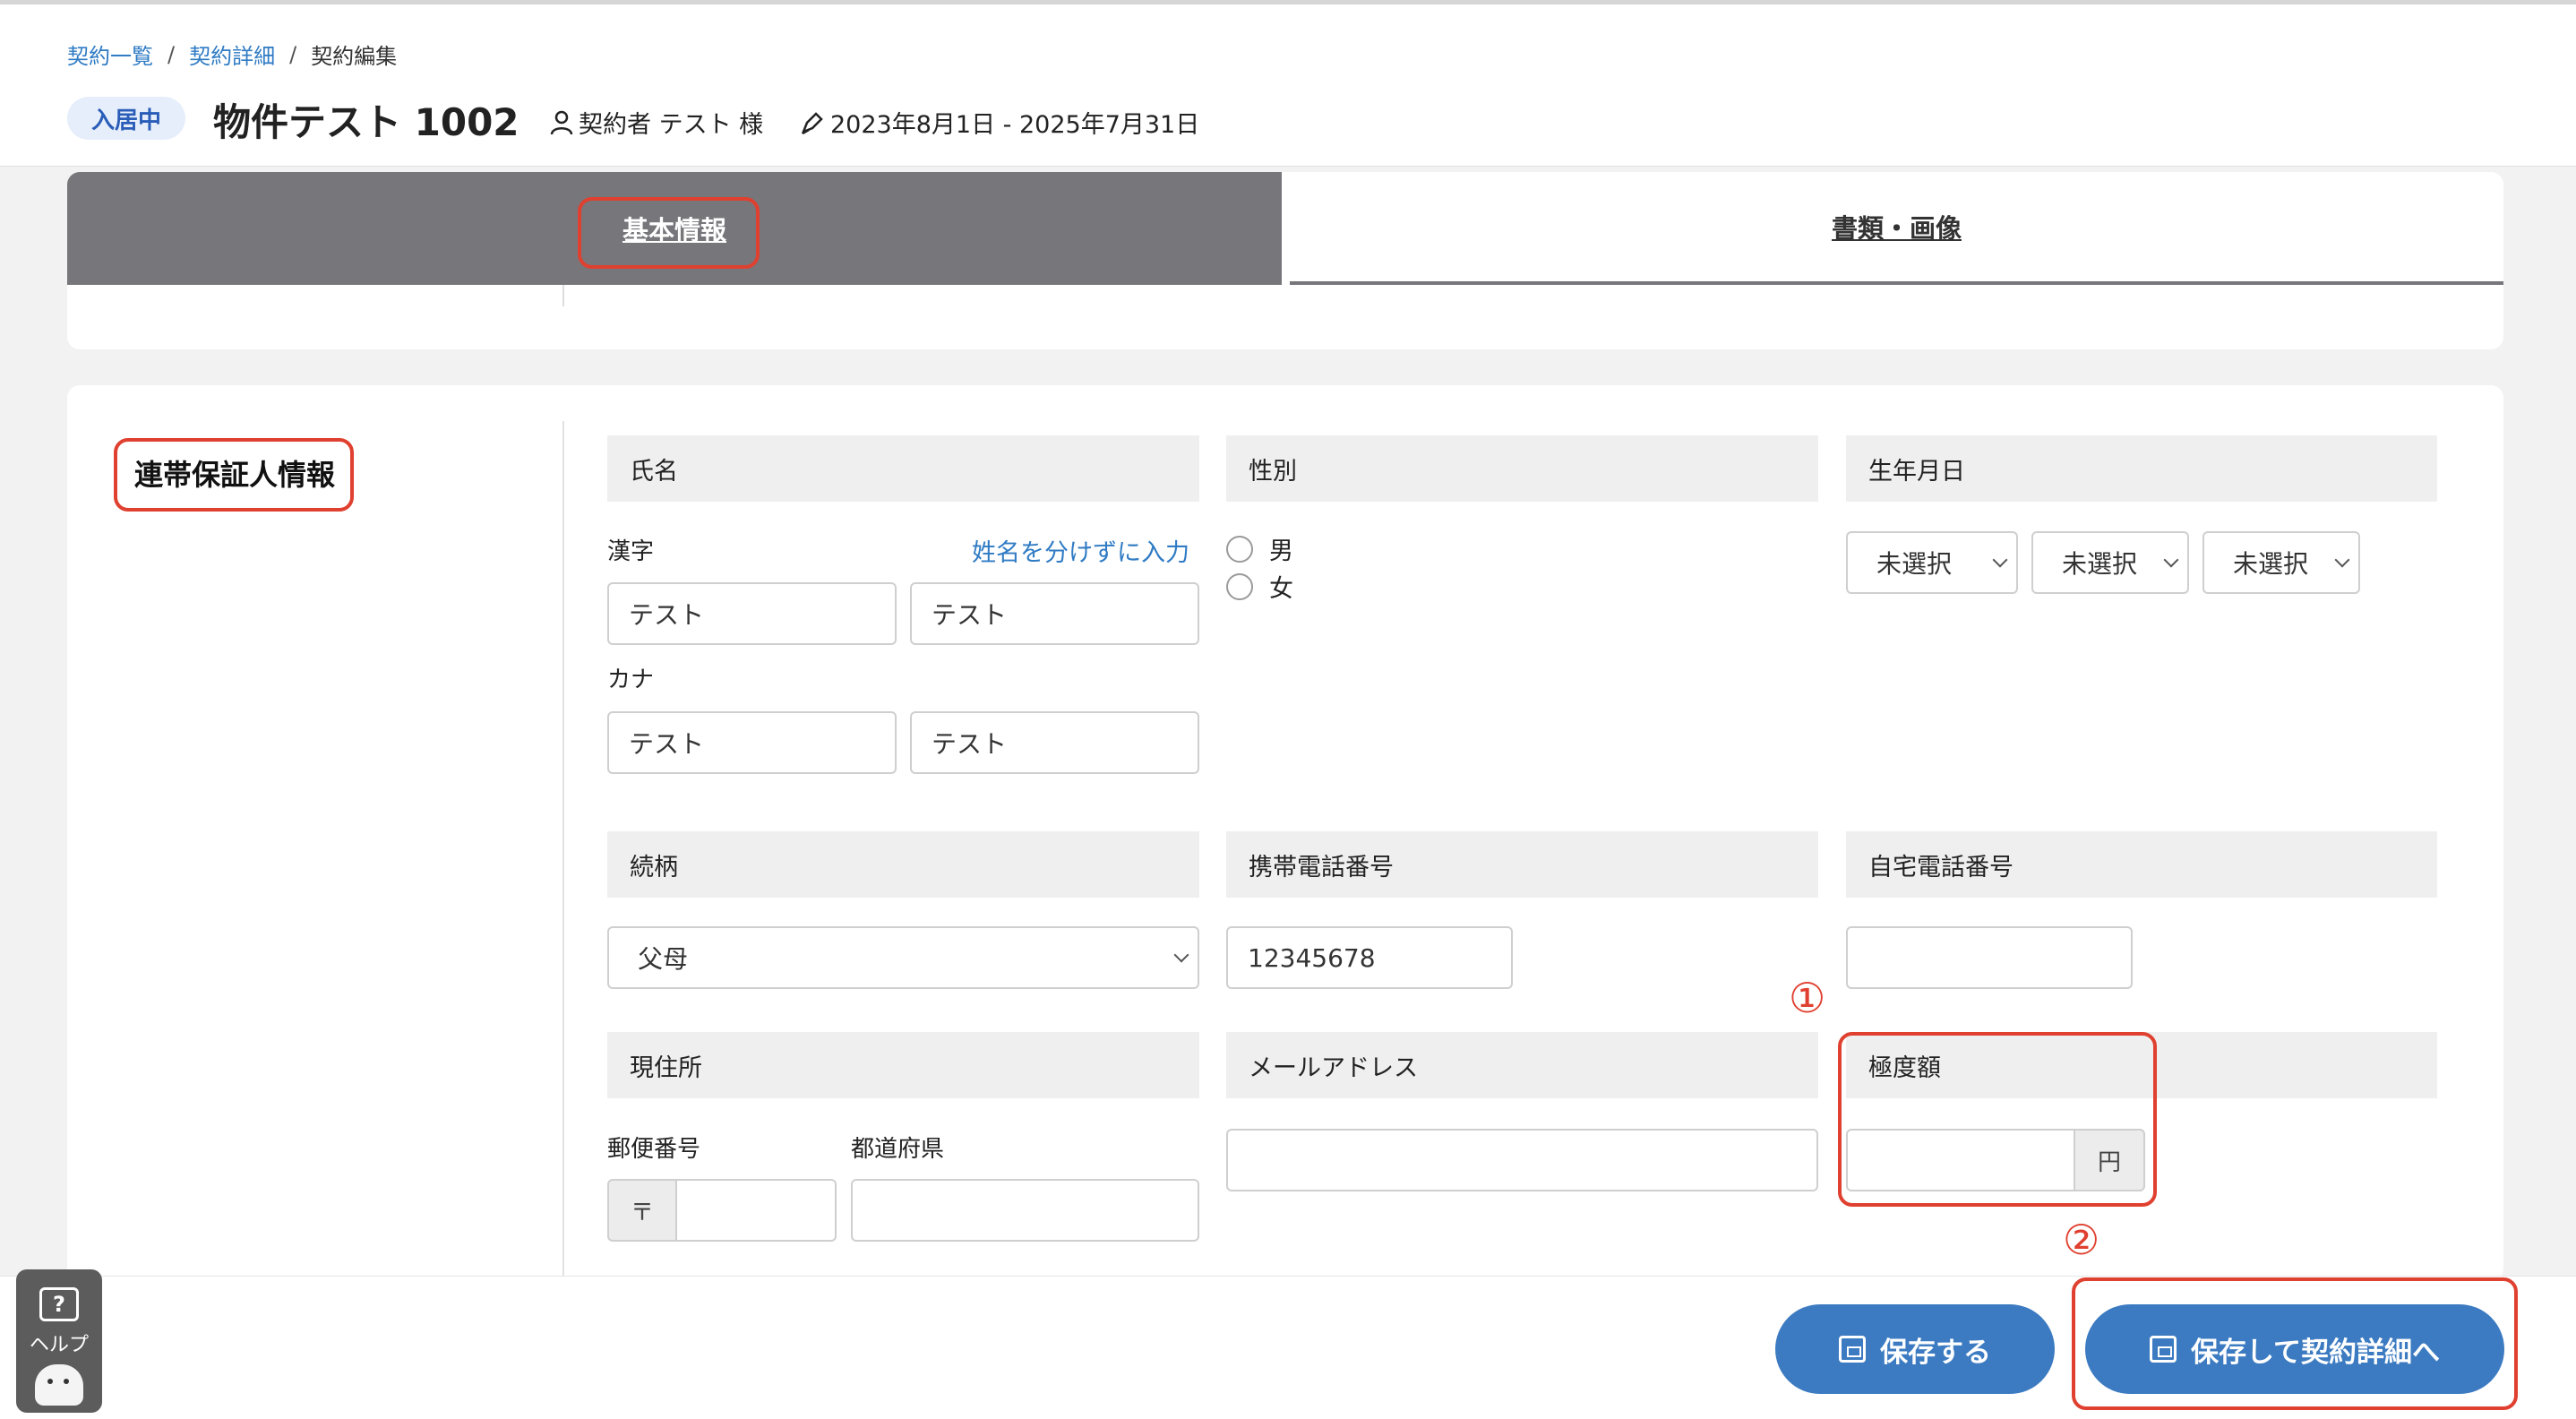 This screenshot has width=2576, height=1419. I want to click on help-label: ヘルプ, so click(59, 1345).